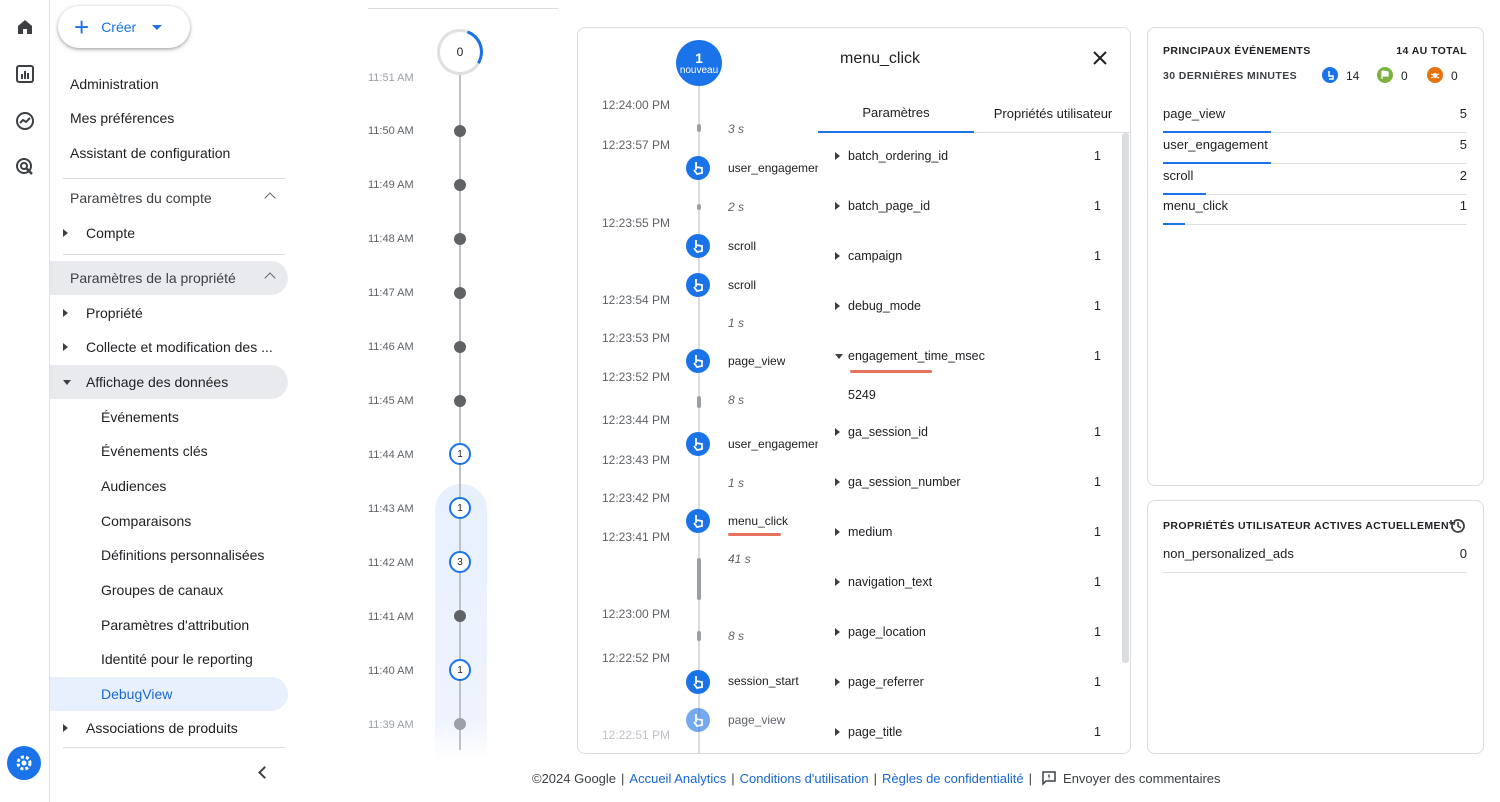 This screenshot has width=1500, height=802. I want to click on minute-label: 11:40 AM, so click(391, 671).